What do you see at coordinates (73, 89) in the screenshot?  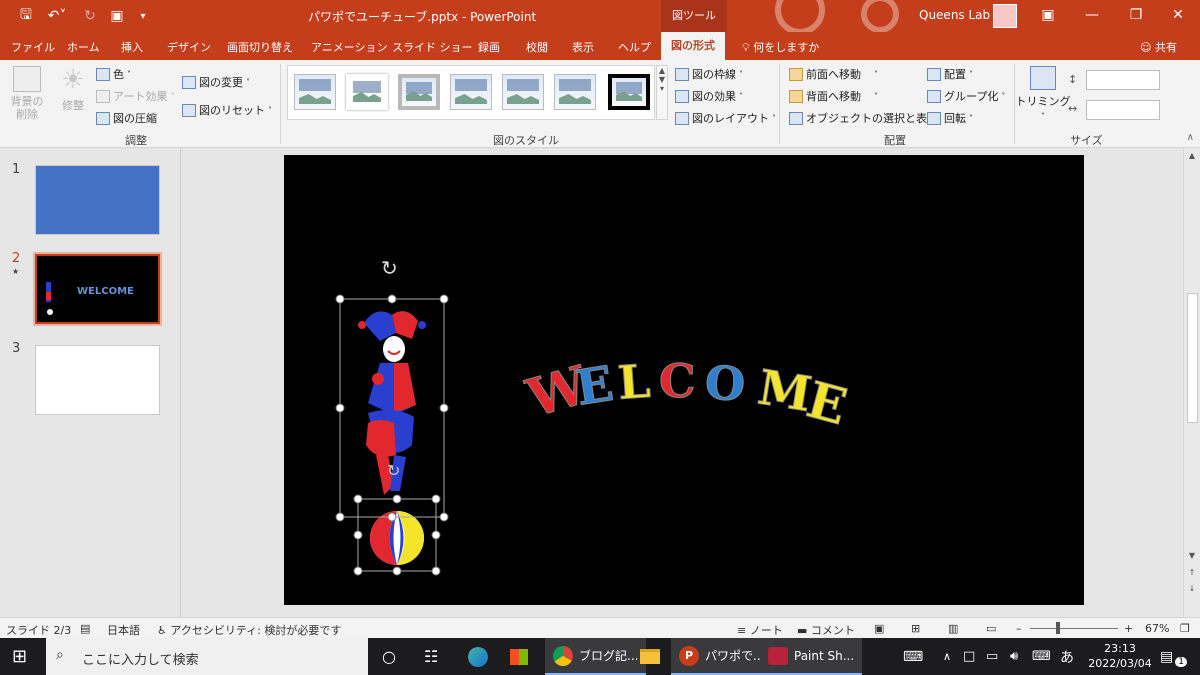 I see `corrections-button: ☀ 修整` at bounding box center [73, 89].